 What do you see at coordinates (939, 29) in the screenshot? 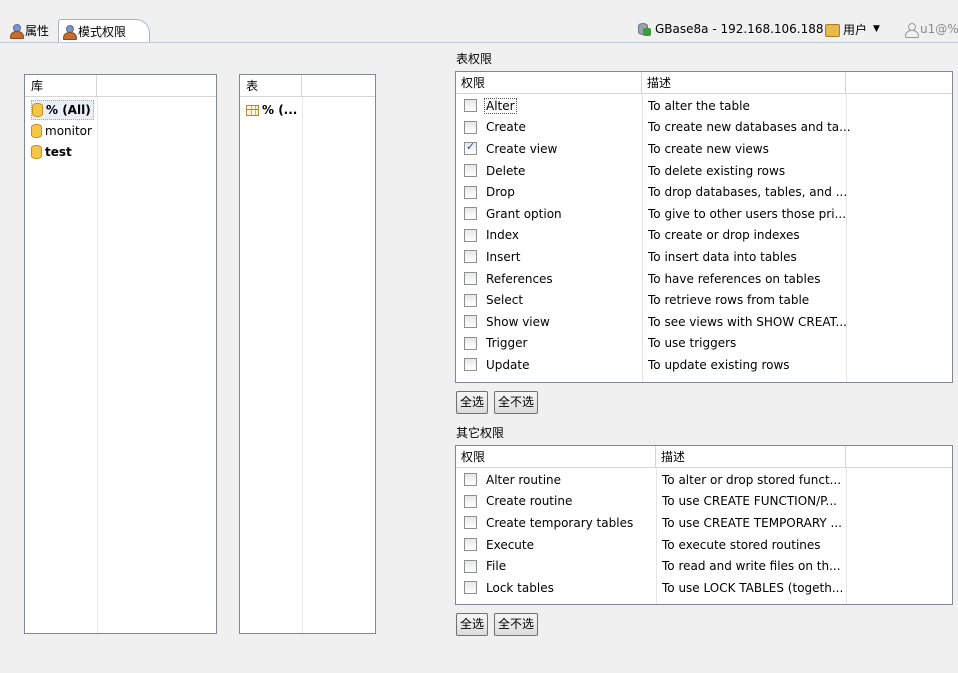
I see `current-user-label: u1@%` at bounding box center [939, 29].